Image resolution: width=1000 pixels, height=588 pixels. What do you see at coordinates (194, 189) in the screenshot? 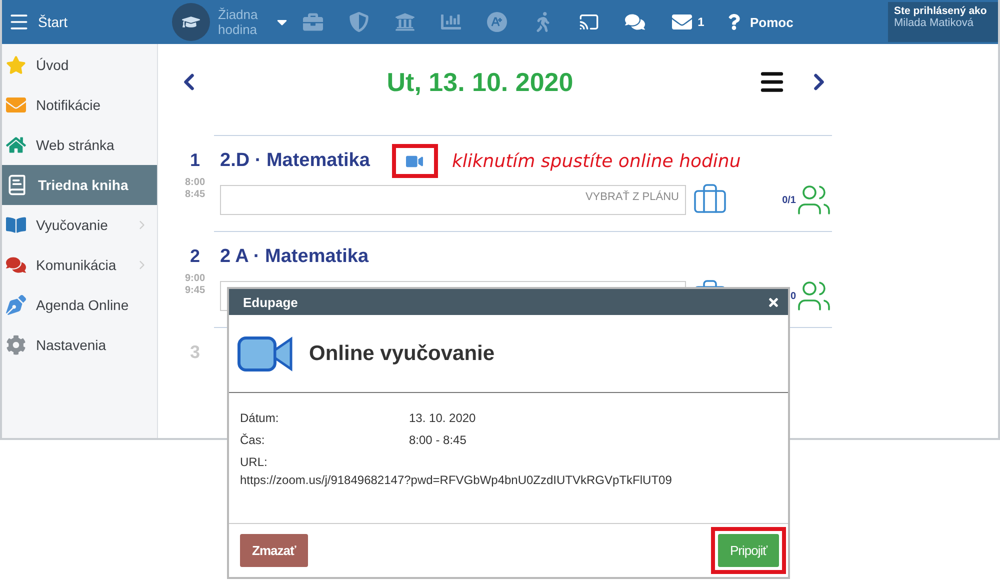
I see `lesson-time: 8:00 8:45` at bounding box center [194, 189].